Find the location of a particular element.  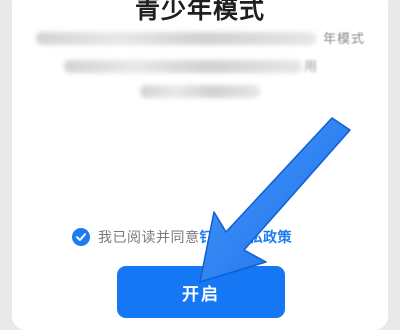

enable-button: 开启 is located at coordinates (201, 292).